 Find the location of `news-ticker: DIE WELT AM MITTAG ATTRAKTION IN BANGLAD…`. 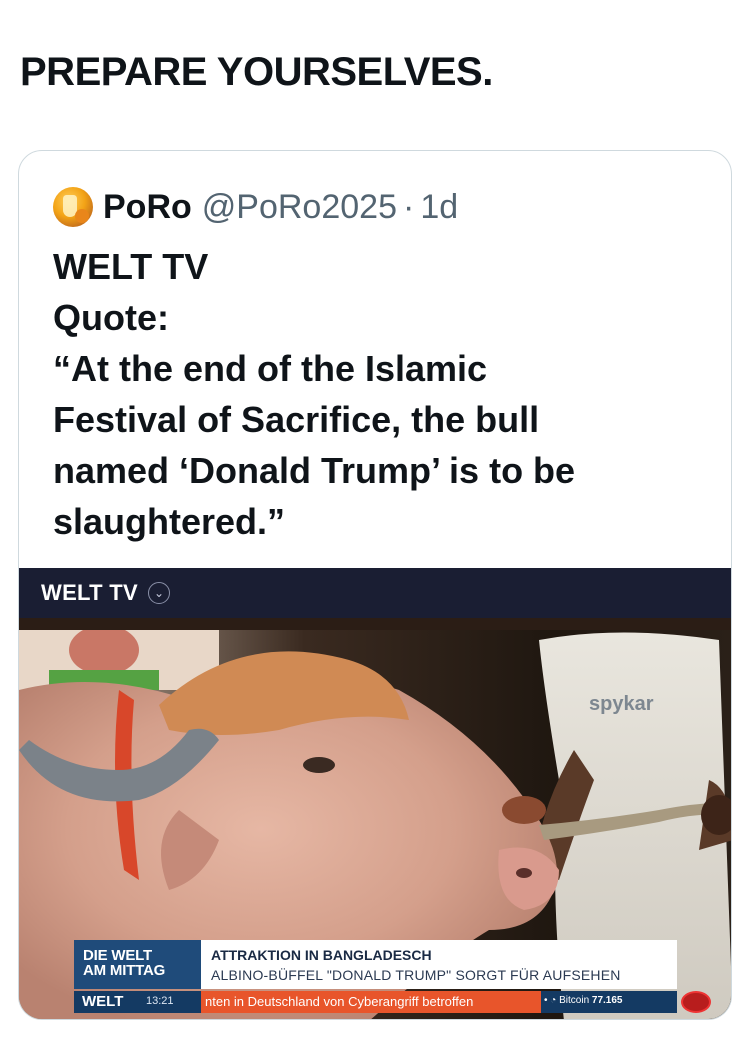

news-ticker: DIE WELT AM MITTAG ATTRAKTION IN BANGLAD… is located at coordinates (375, 976).